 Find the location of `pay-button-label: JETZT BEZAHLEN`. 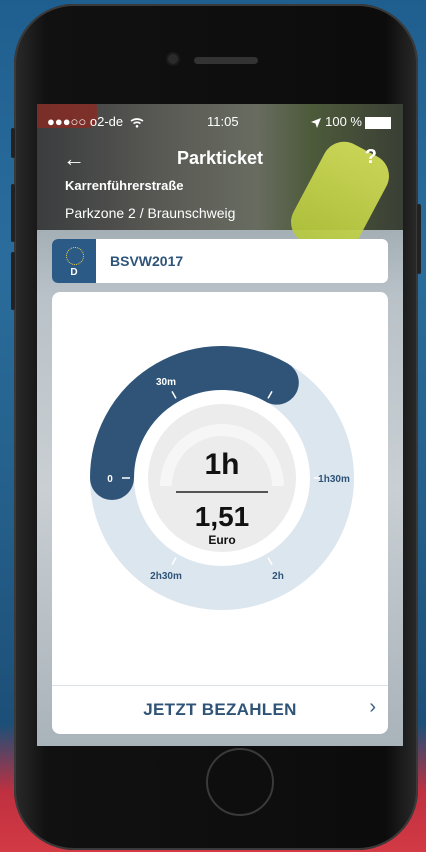

pay-button-label: JETZT BEZAHLEN is located at coordinates (220, 709).